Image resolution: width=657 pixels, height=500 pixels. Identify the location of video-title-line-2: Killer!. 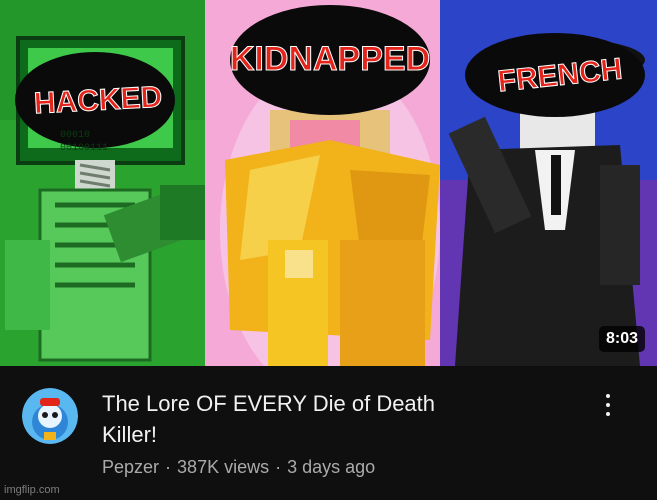
(130, 434).